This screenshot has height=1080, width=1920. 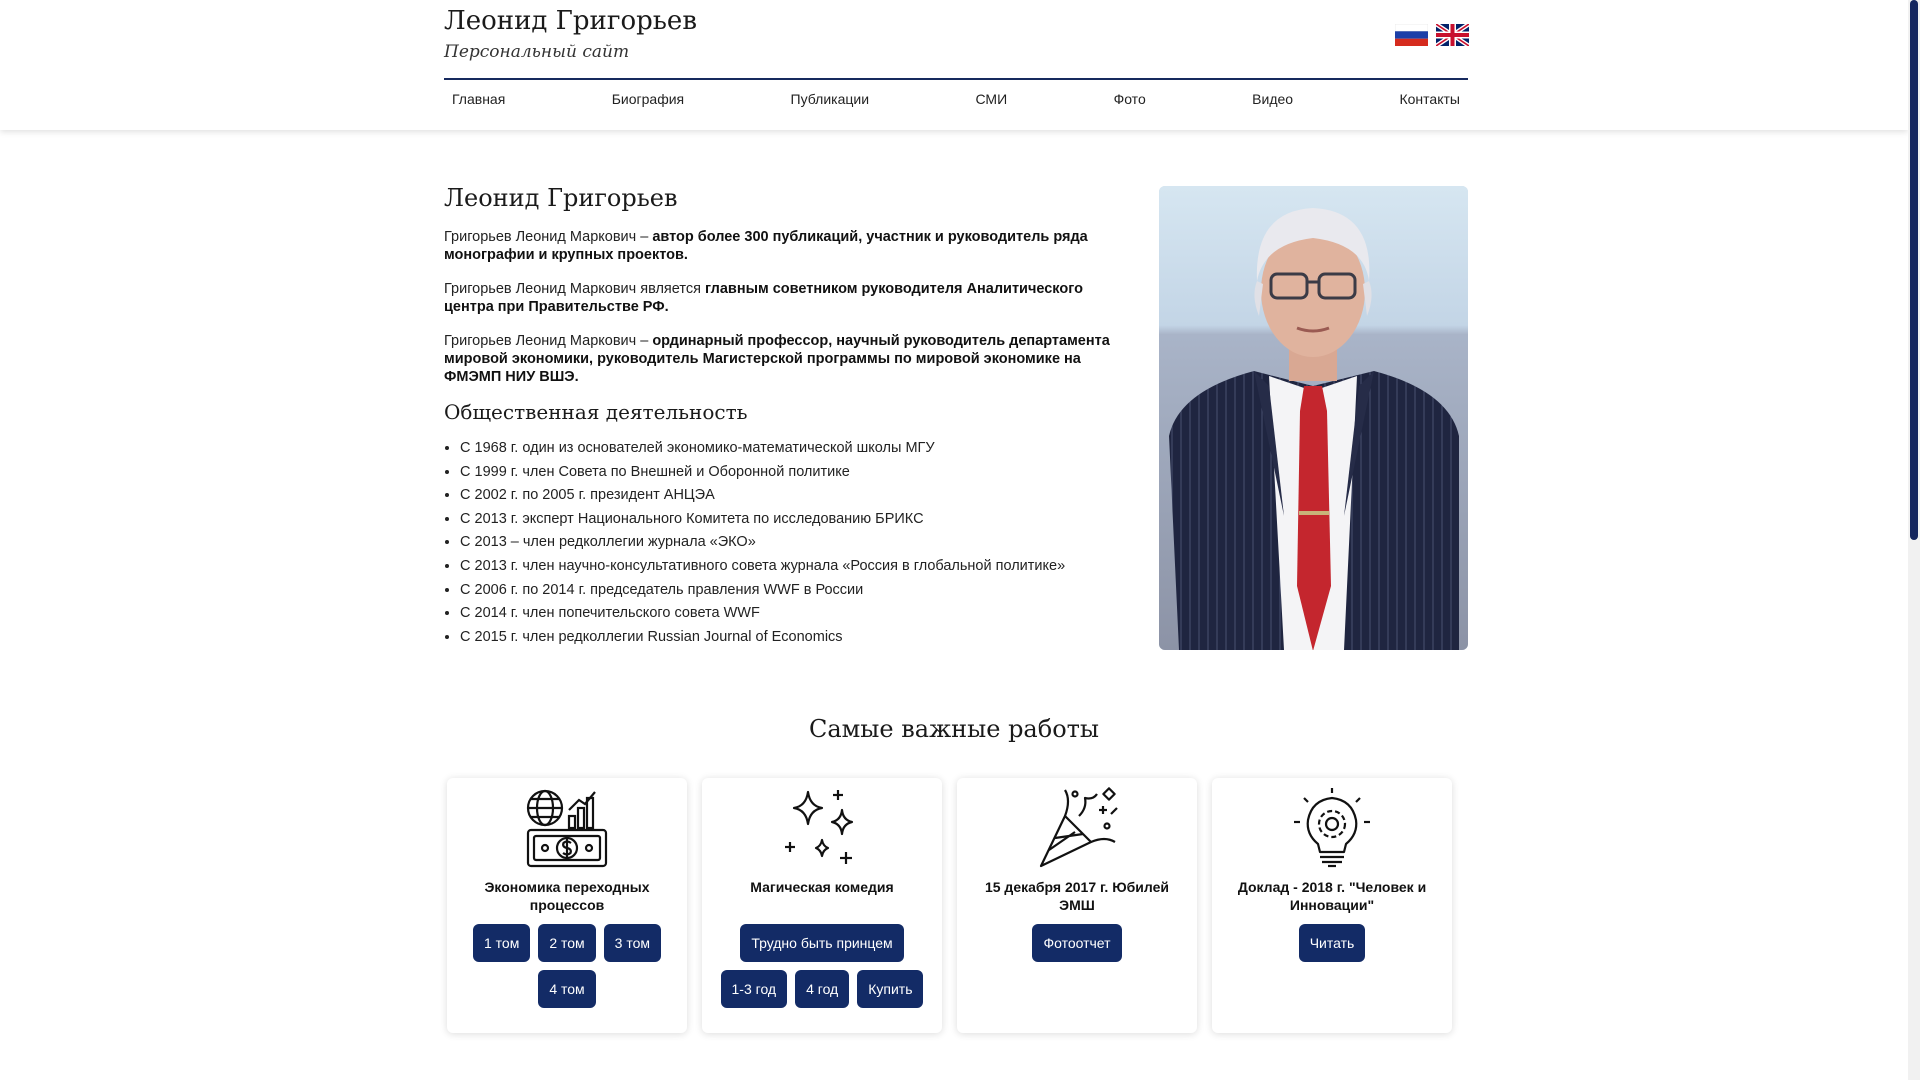 What do you see at coordinates (956, 79) in the screenshot?
I see `nav-divider` at bounding box center [956, 79].